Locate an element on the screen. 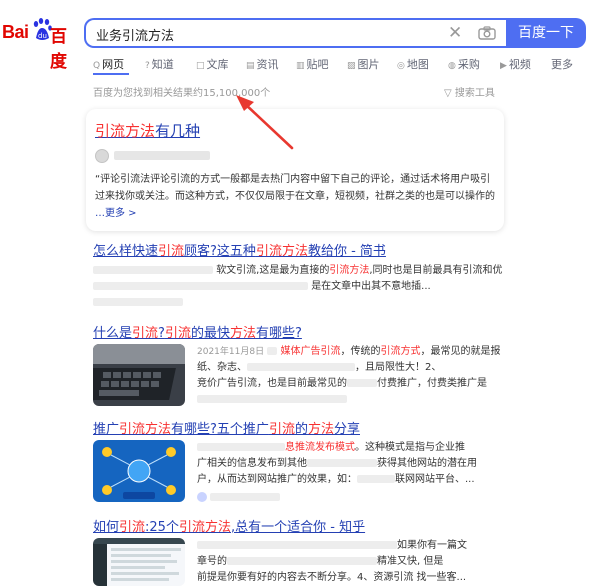  snippet-text: ,同时也是目前最具有引流和优 is located at coordinates (436, 270).